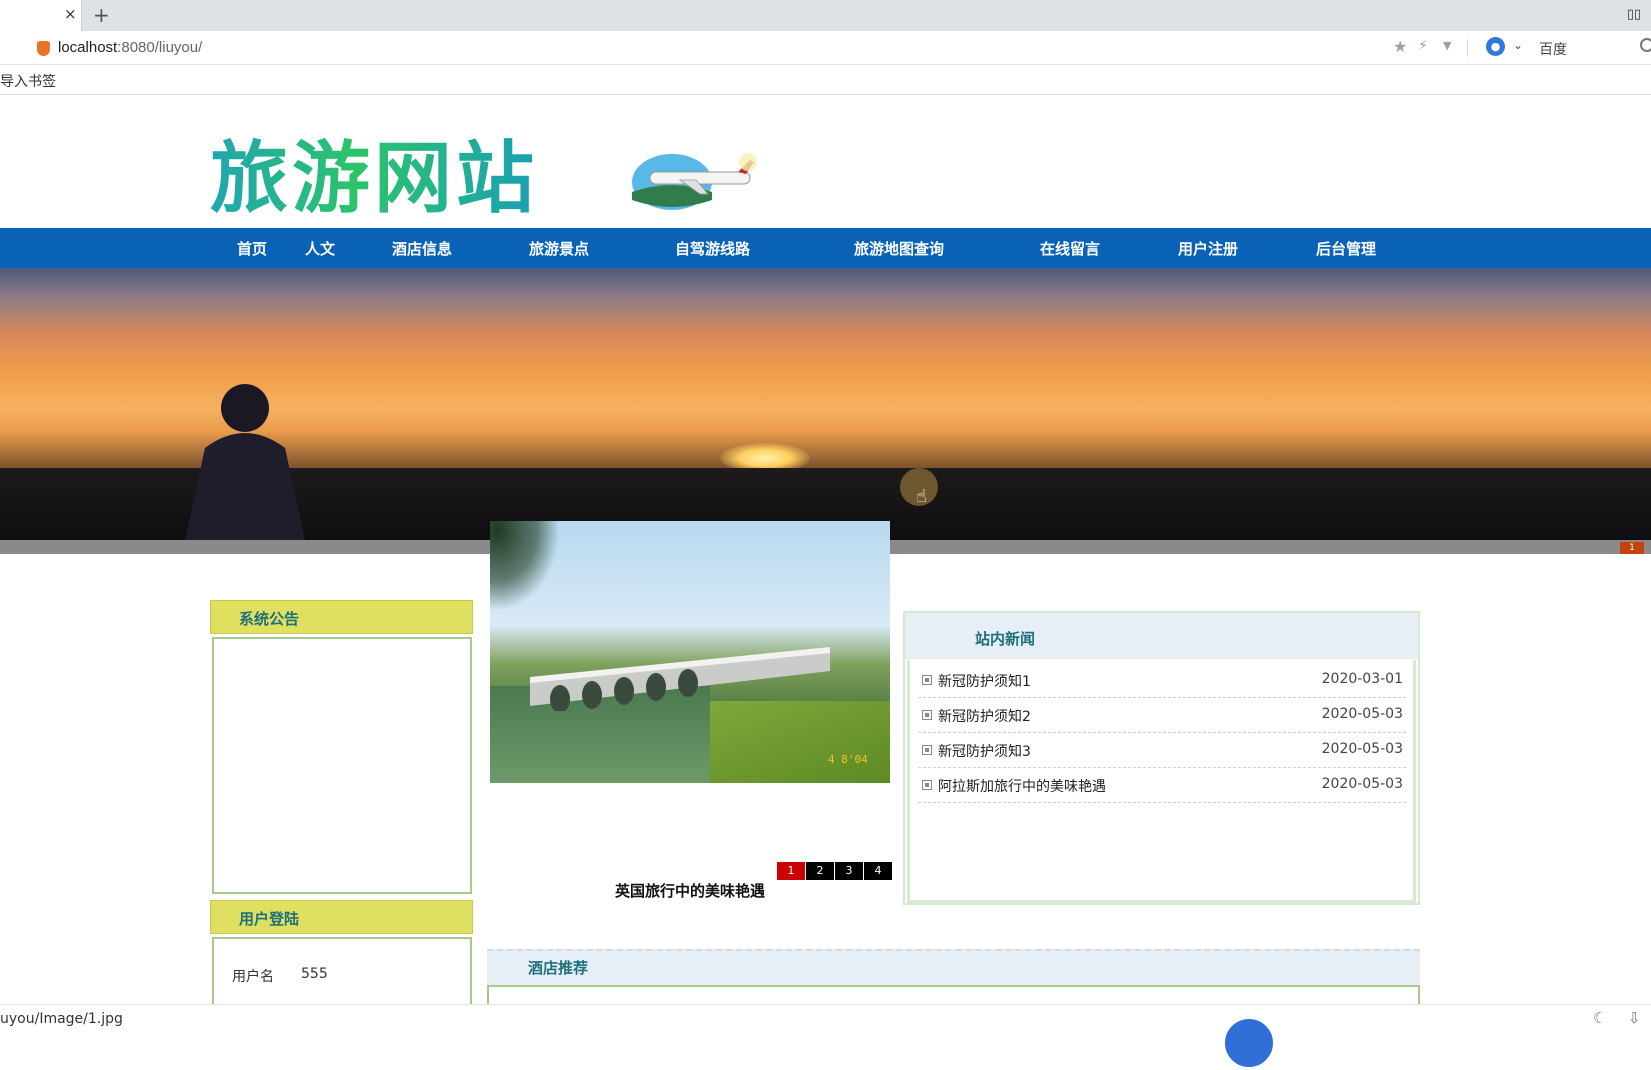 This screenshot has height=1070, width=1651. What do you see at coordinates (1070, 248) in the screenshot?
I see `nav-messages: 在线留言` at bounding box center [1070, 248].